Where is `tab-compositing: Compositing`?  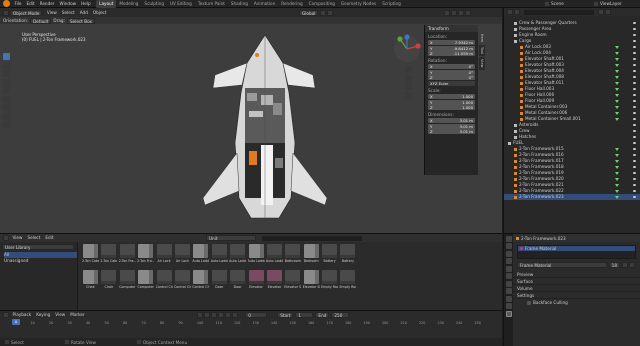 tab-compositing: Compositing is located at coordinates (322, 4).